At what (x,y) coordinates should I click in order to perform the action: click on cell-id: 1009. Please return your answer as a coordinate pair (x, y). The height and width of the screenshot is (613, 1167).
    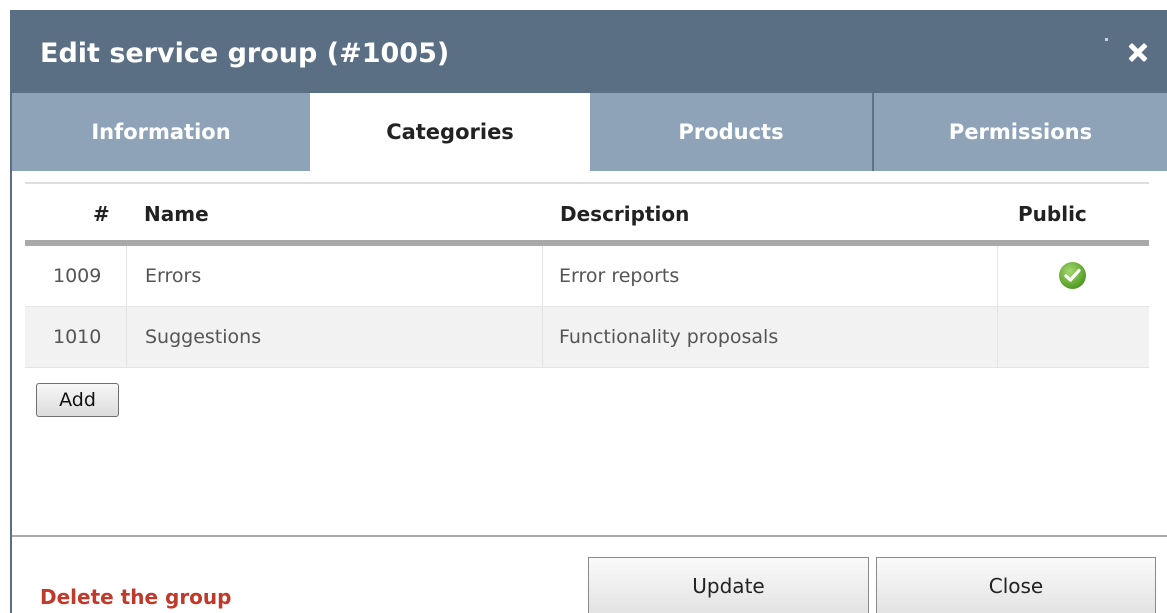
    Looking at the image, I should click on (77, 276).